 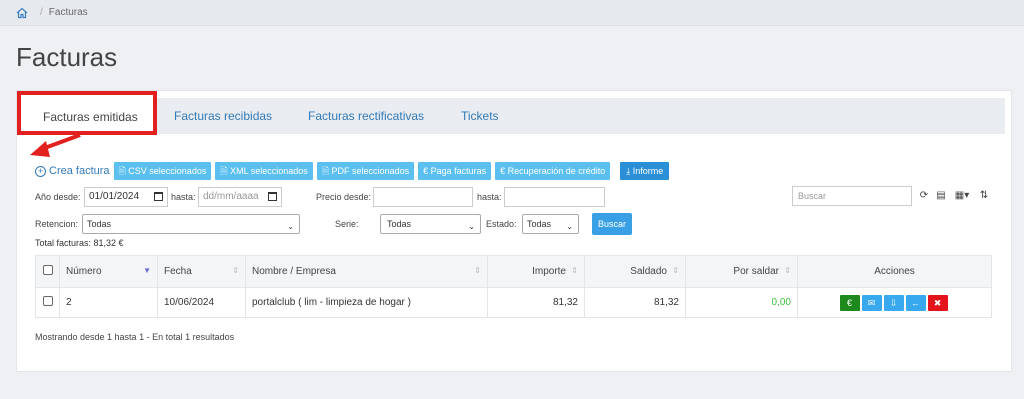 I want to click on pay-invoices-button: € Paga facturas, so click(x=455, y=171).